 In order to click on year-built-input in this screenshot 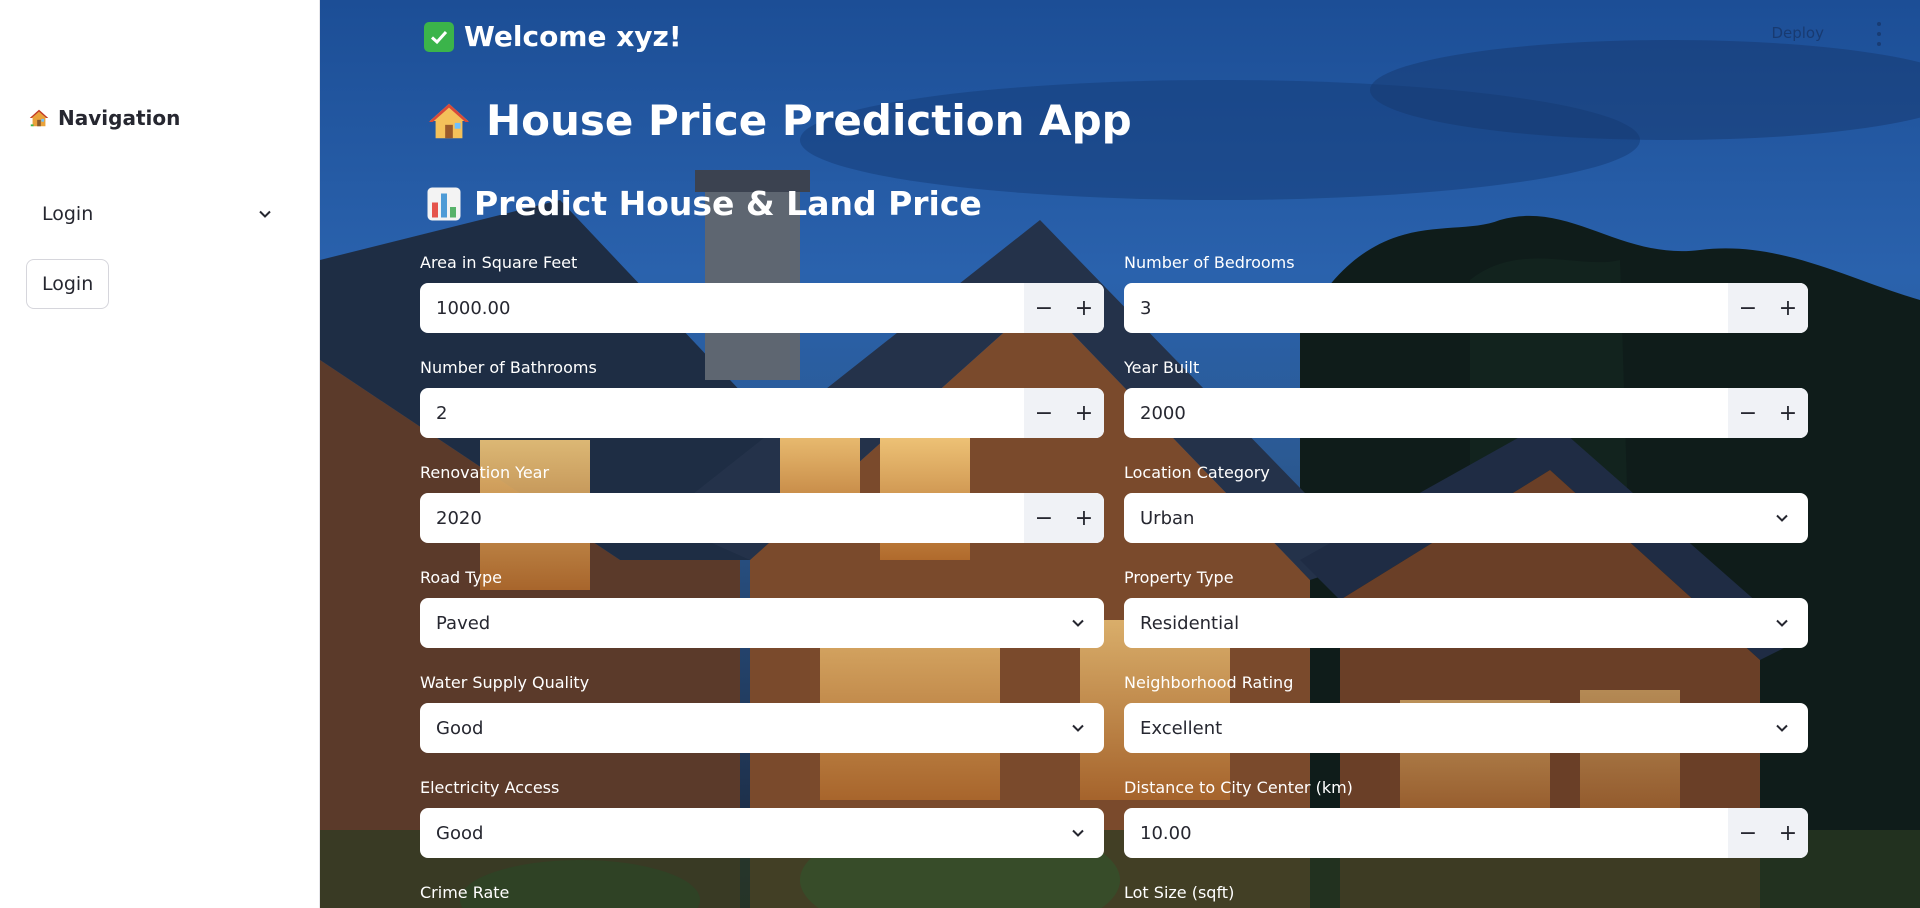, I will do `click(1426, 413)`.